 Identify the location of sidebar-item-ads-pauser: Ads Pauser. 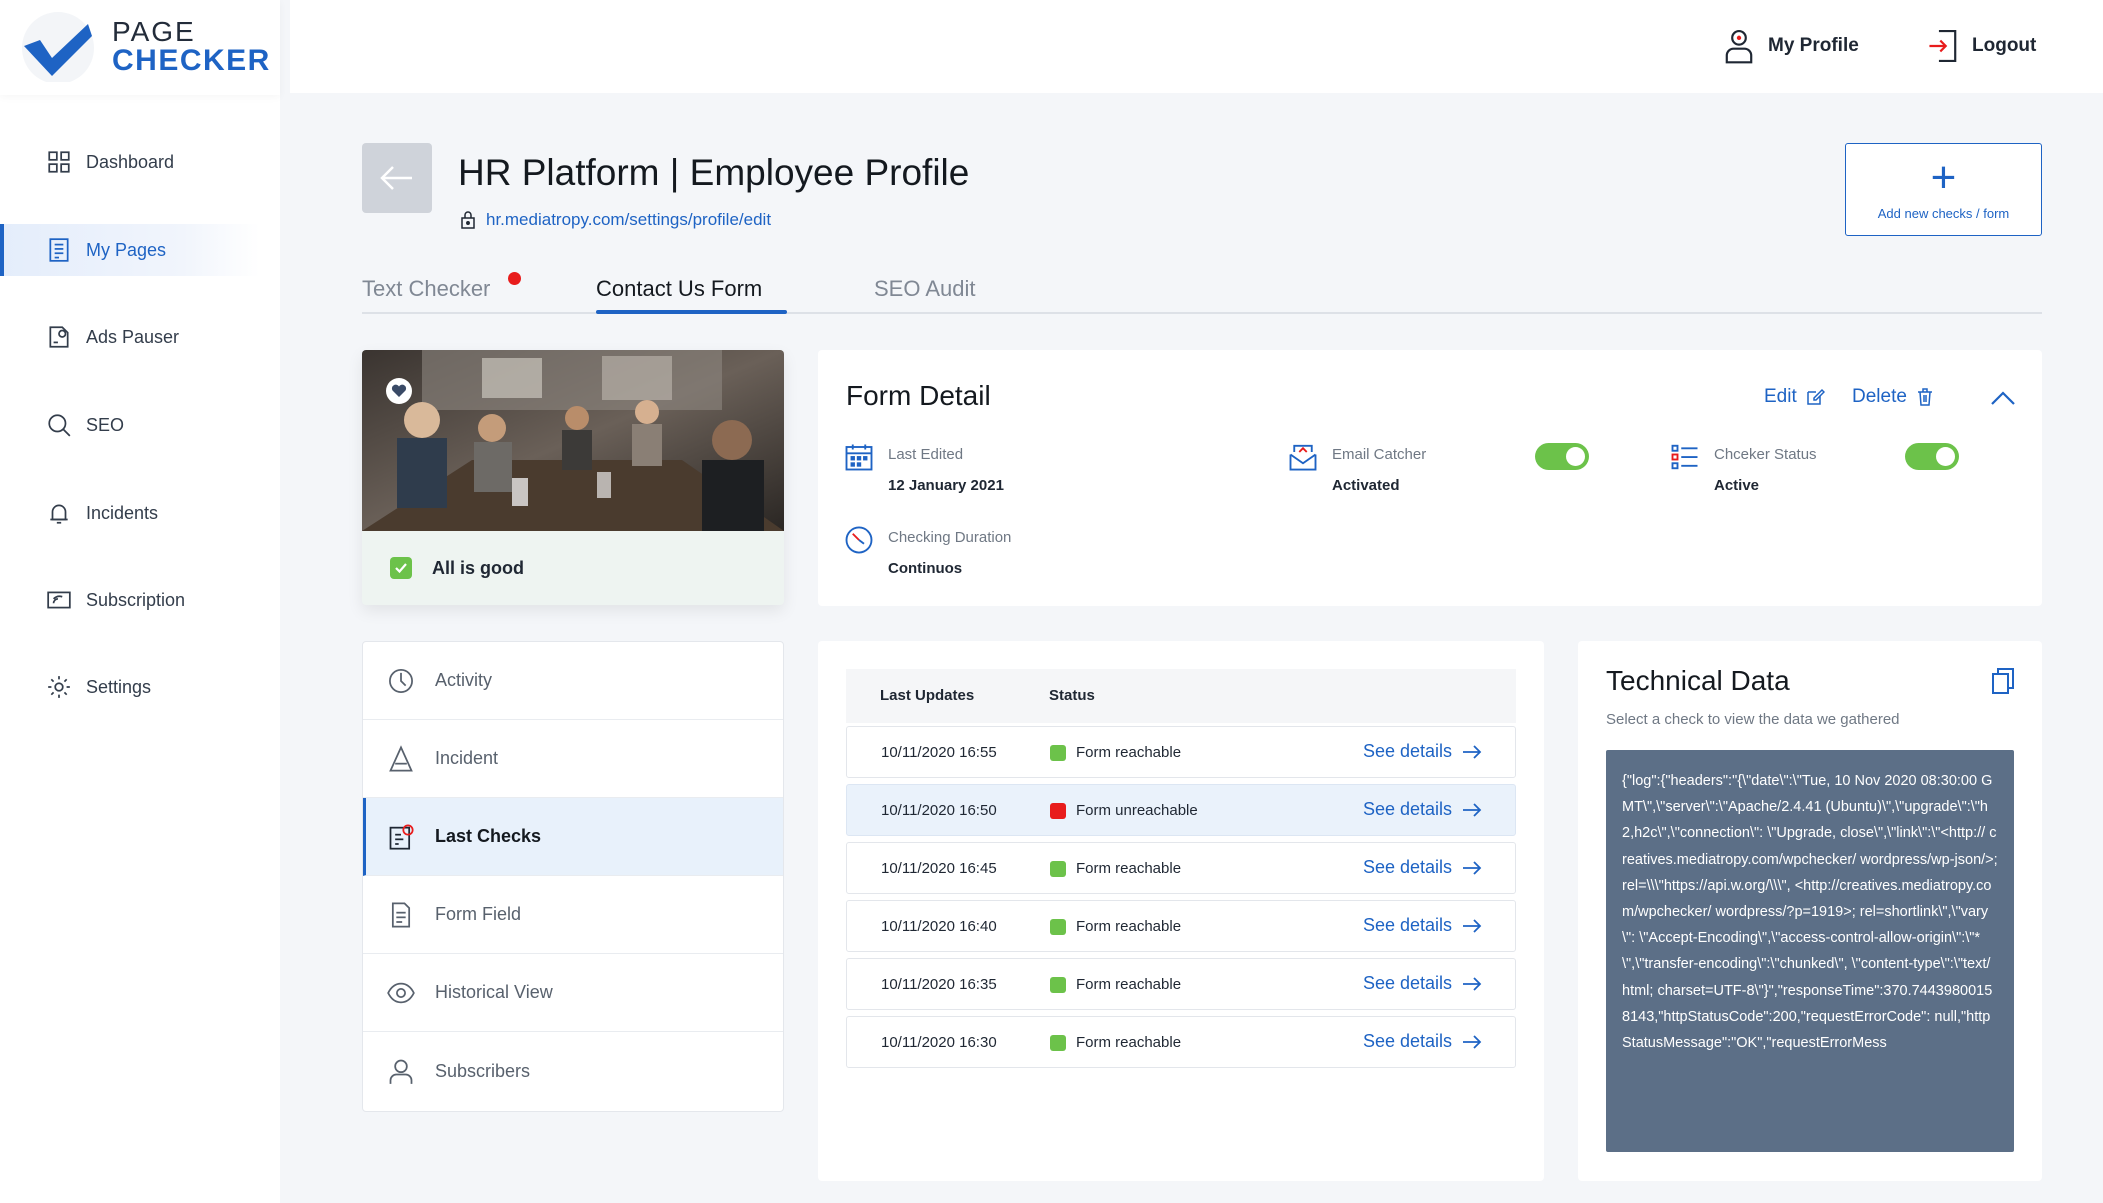
(130, 337).